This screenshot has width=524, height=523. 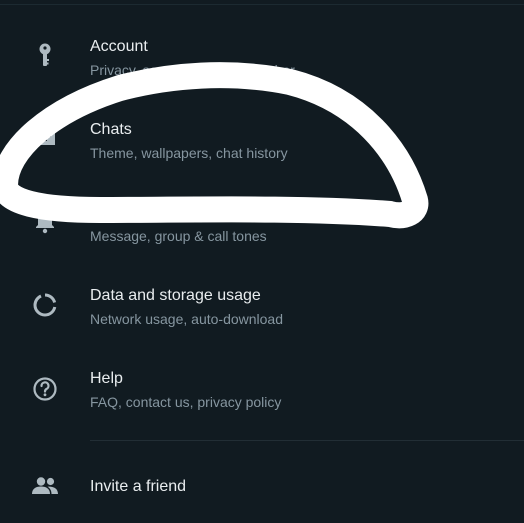 I want to click on bell-icon, so click(x=45, y=221).